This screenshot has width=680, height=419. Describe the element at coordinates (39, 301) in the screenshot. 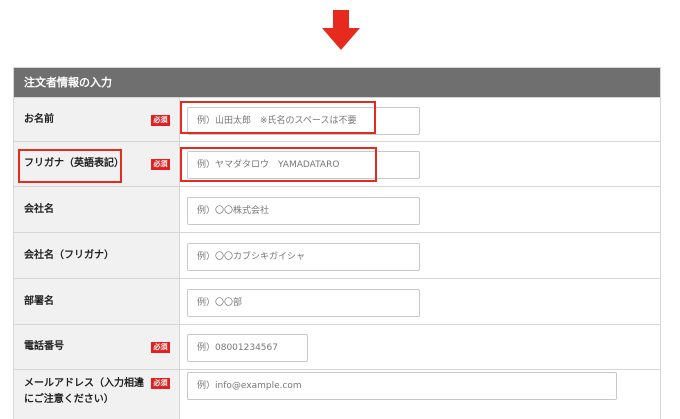

I see `department-label: 部署名` at that location.